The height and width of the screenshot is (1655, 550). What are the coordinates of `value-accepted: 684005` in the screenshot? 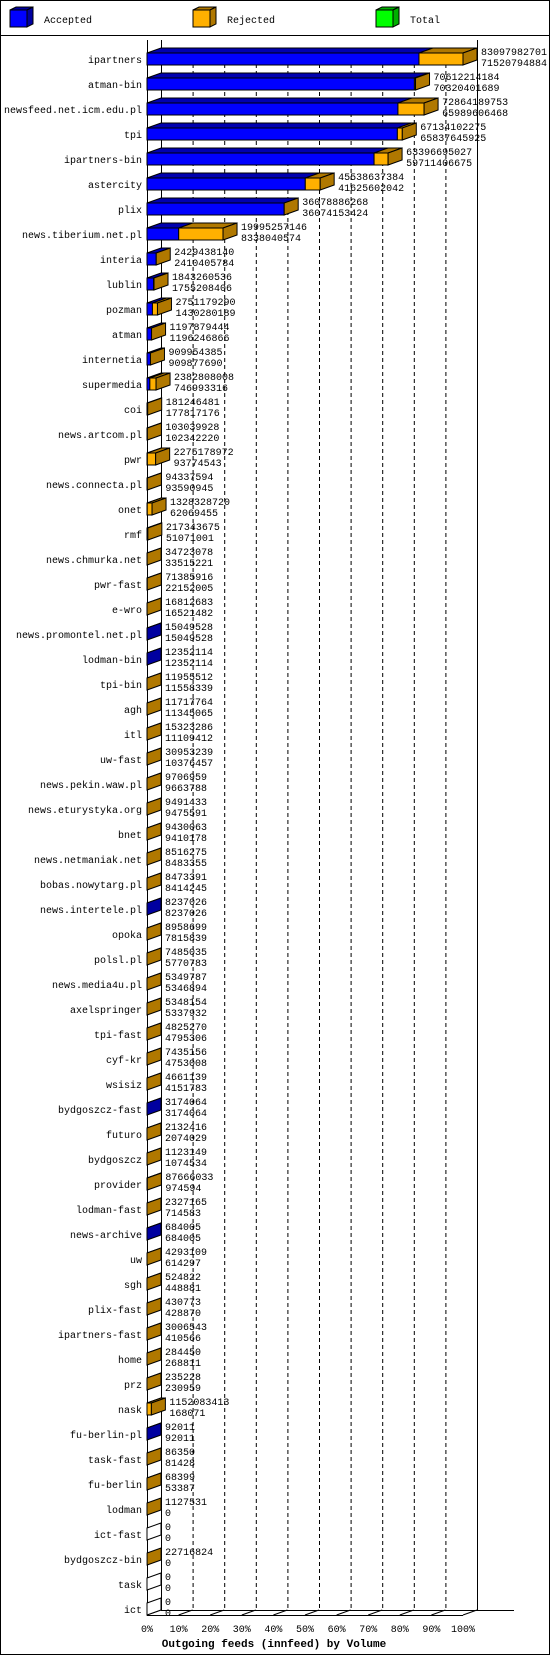 It's located at (183, 1239).